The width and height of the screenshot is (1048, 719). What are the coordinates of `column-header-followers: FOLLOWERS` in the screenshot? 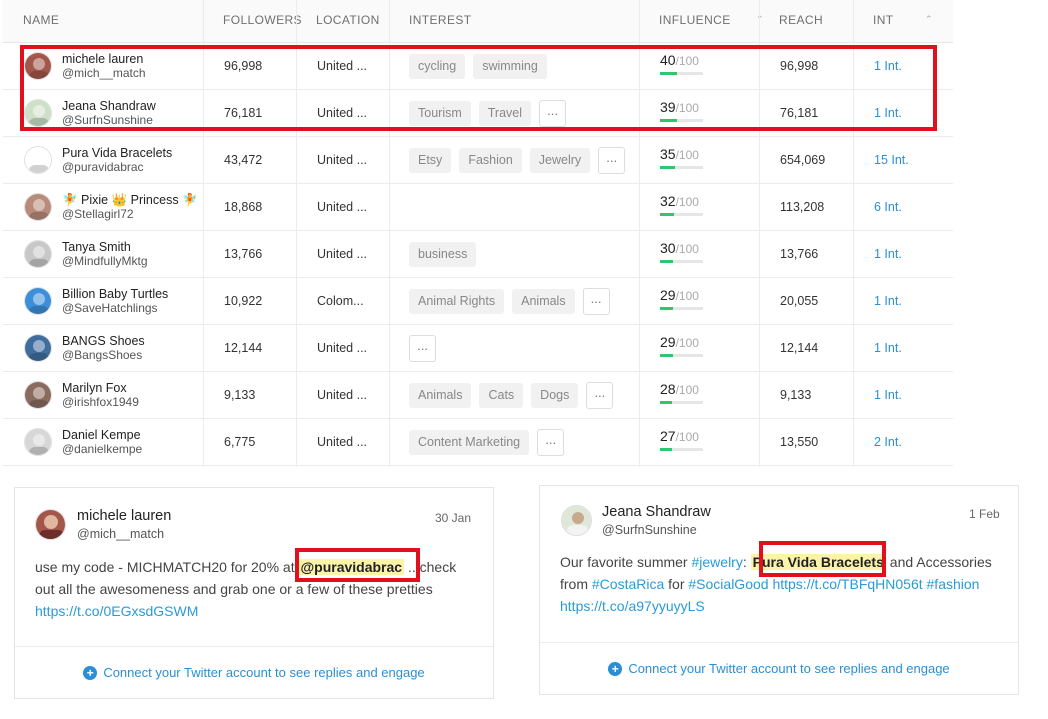 It's located at (252, 21).